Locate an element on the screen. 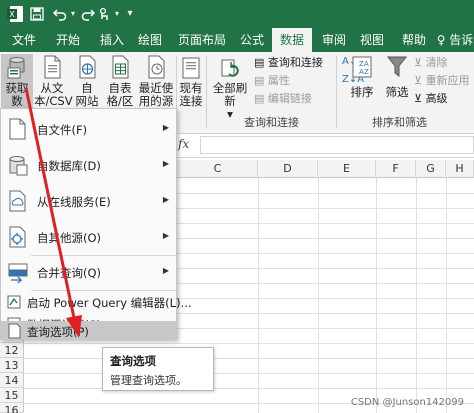 The image size is (474, 413). from-web-button: 自 网站 is located at coordinates (87, 81).